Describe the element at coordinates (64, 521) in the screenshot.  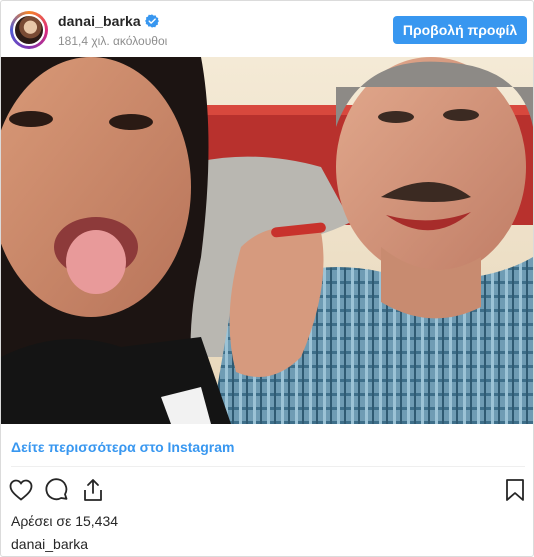
I see `like-count: Αρέσει σε 15,434` at that location.